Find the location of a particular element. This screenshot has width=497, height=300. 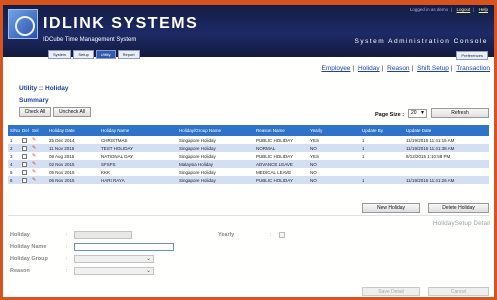

cell-holiday-date: 09 Aug 2015 is located at coordinates (73, 156).